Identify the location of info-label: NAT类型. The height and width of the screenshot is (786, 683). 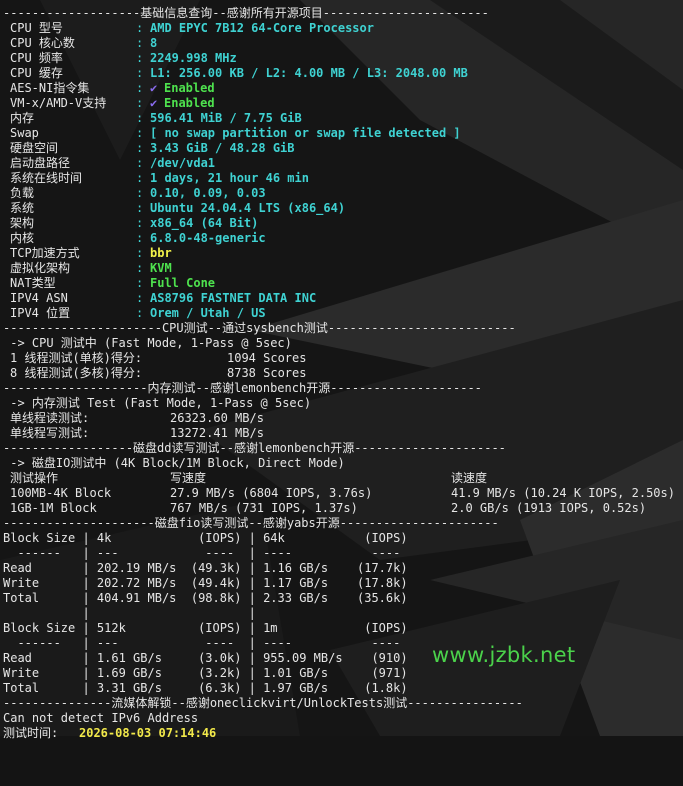
(33, 283).